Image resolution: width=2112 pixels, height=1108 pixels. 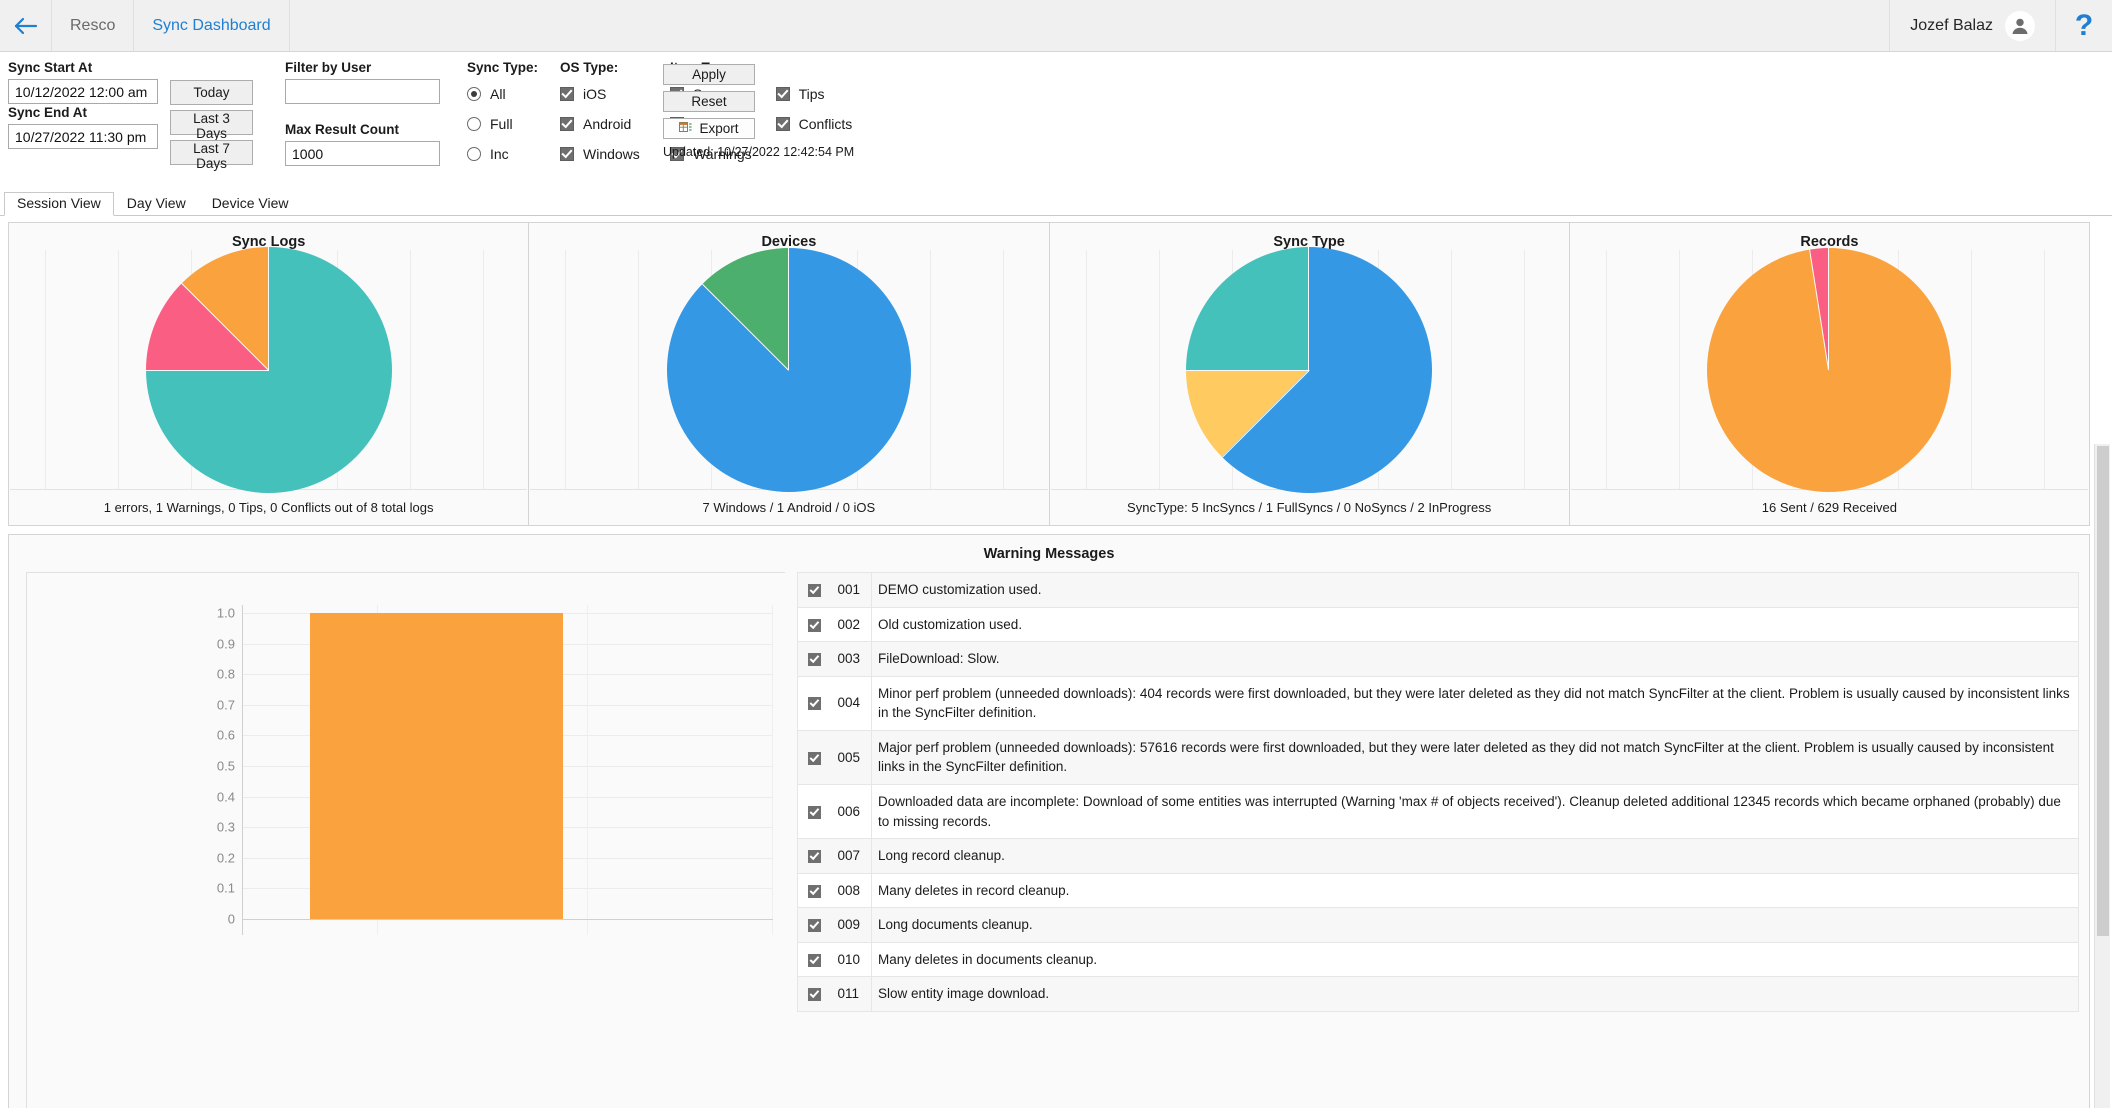 I want to click on table-row: 009 Long documents cleanup., so click(x=1438, y=925).